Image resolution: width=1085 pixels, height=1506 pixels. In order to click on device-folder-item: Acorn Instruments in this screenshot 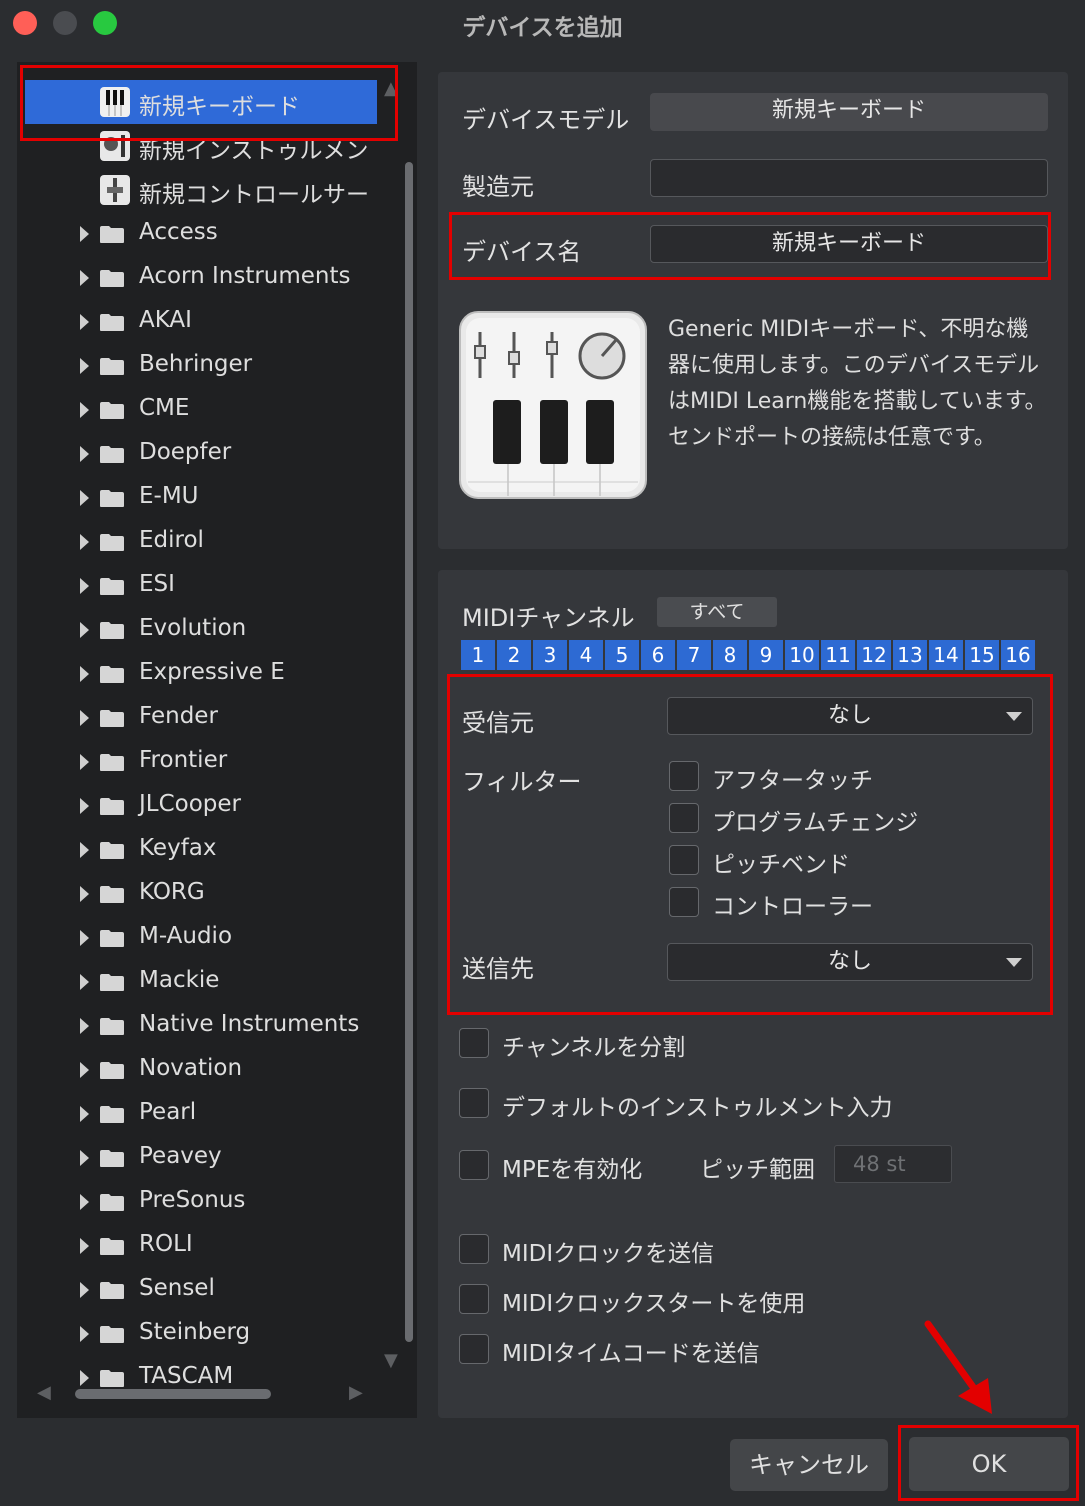, I will do `click(202, 278)`.